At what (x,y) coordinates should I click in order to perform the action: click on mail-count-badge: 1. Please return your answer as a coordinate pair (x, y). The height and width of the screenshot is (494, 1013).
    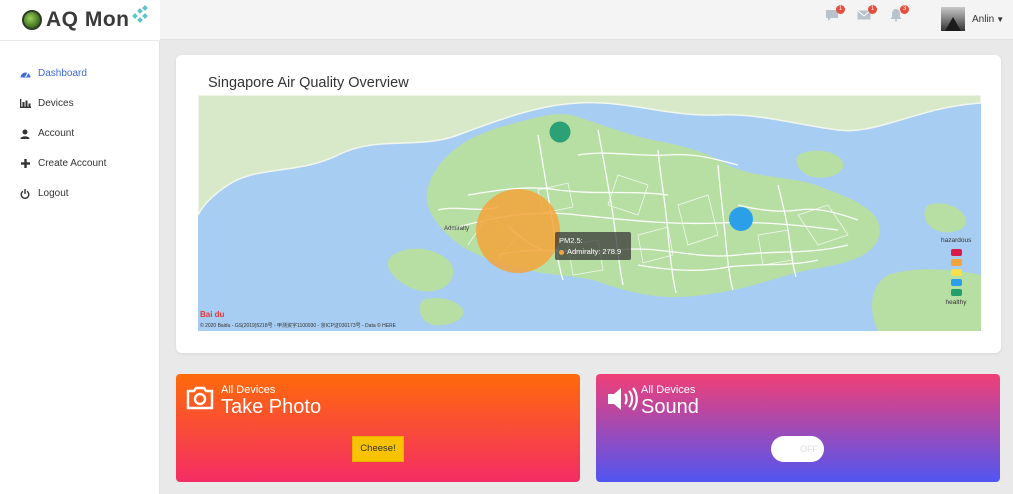
    Looking at the image, I should click on (872, 9).